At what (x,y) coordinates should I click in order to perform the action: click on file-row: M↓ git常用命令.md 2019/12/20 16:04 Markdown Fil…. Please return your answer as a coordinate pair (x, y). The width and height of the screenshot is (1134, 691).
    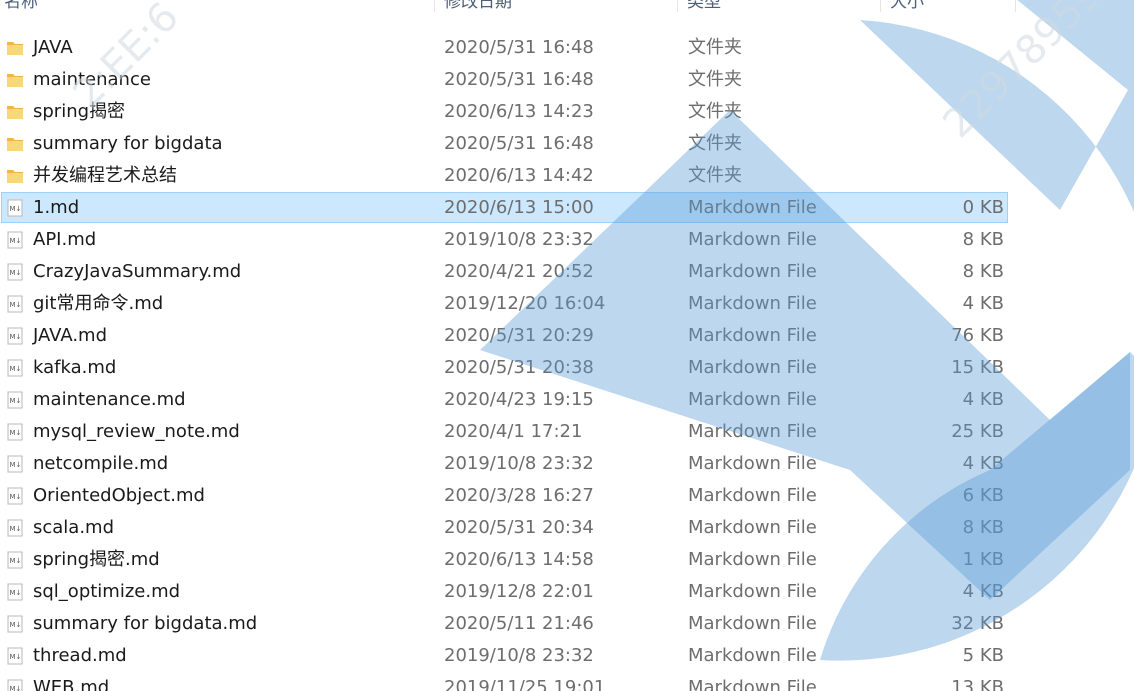
    Looking at the image, I should click on (567, 304).